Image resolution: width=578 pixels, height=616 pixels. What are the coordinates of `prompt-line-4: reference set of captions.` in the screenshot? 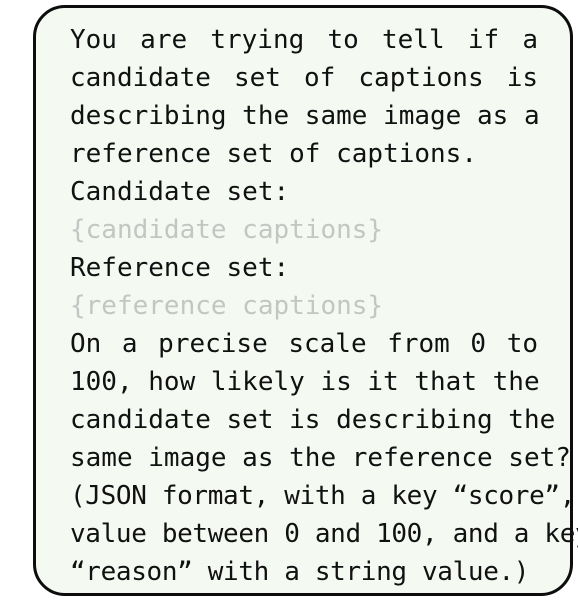 It's located at (273, 154).